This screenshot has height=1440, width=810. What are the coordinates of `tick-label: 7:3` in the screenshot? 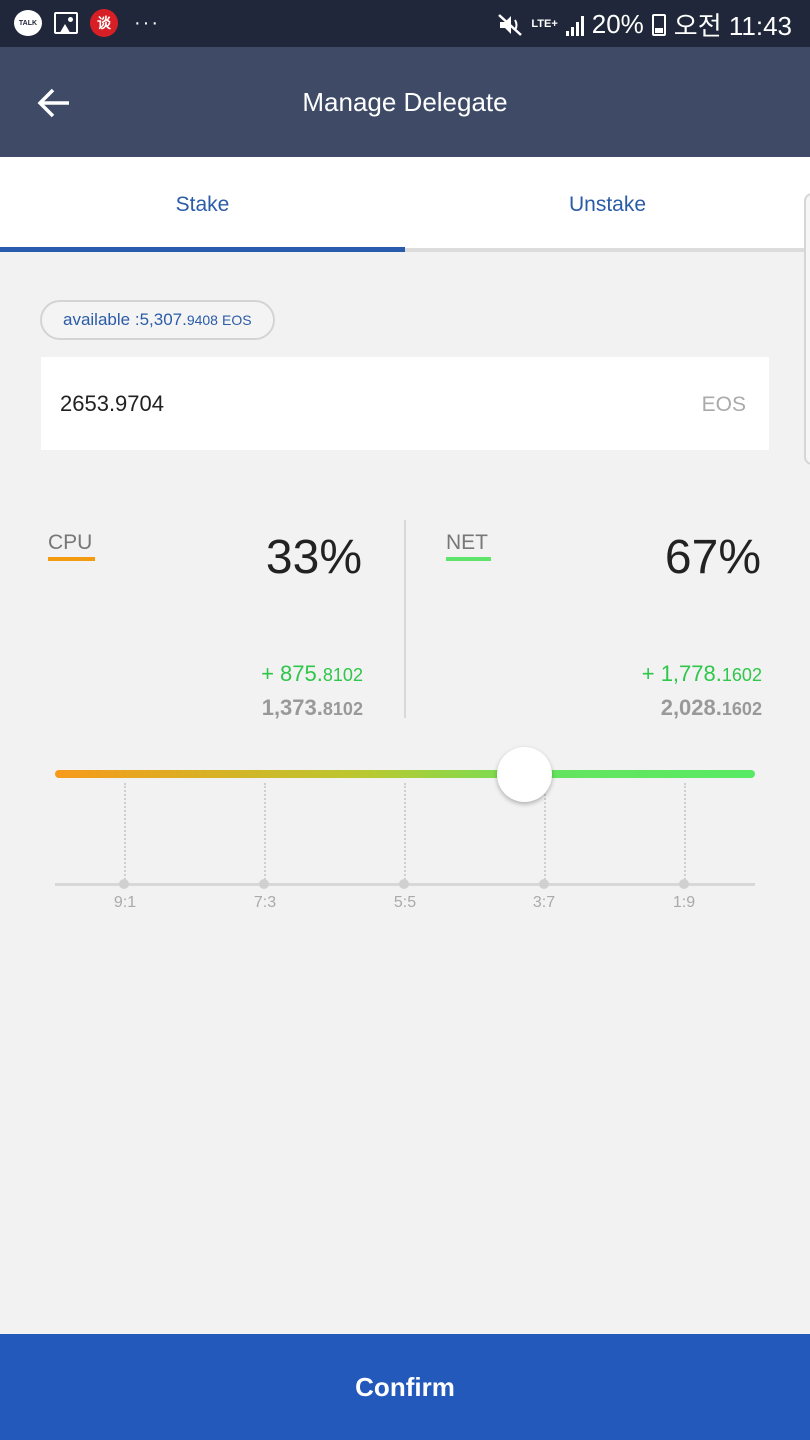 It's located at (265, 902).